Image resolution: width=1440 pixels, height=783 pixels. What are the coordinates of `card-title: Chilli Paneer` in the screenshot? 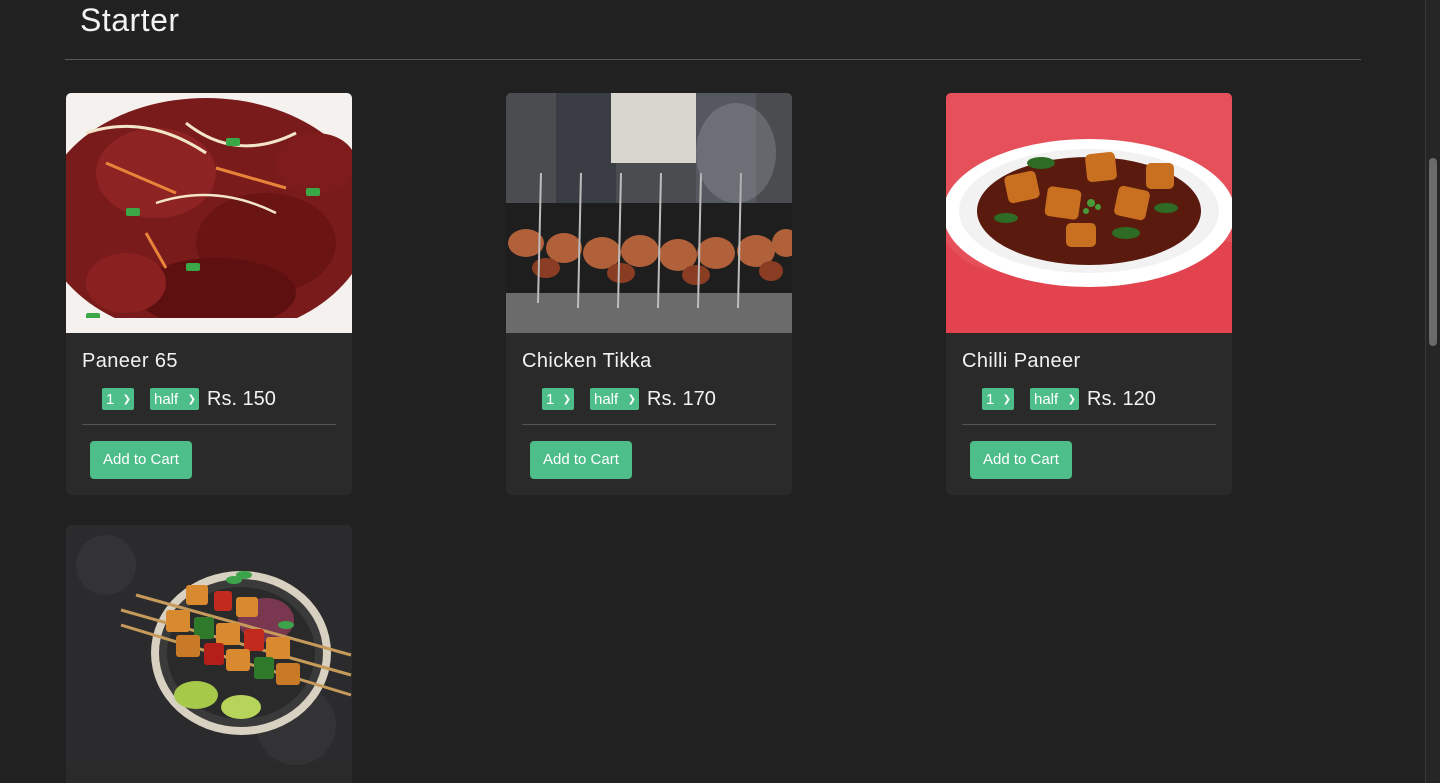 It's located at (1021, 361).